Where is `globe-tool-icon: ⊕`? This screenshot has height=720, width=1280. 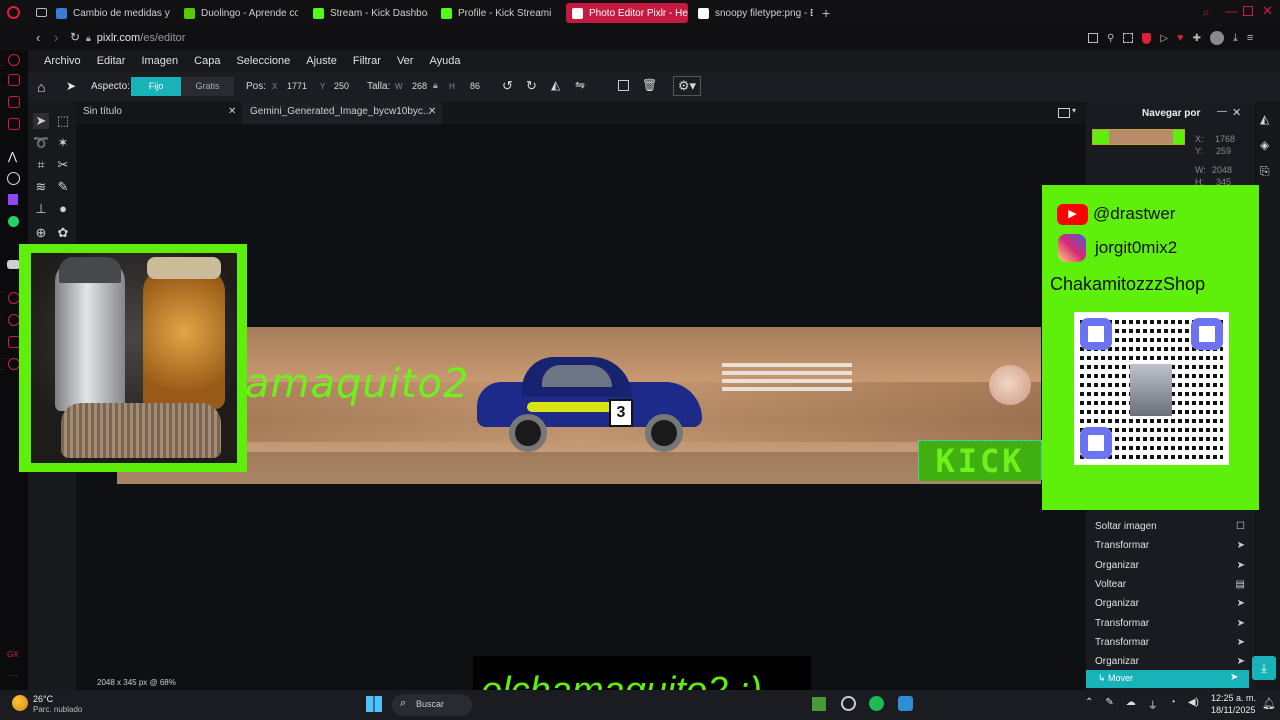 globe-tool-icon: ⊕ is located at coordinates (41, 233).